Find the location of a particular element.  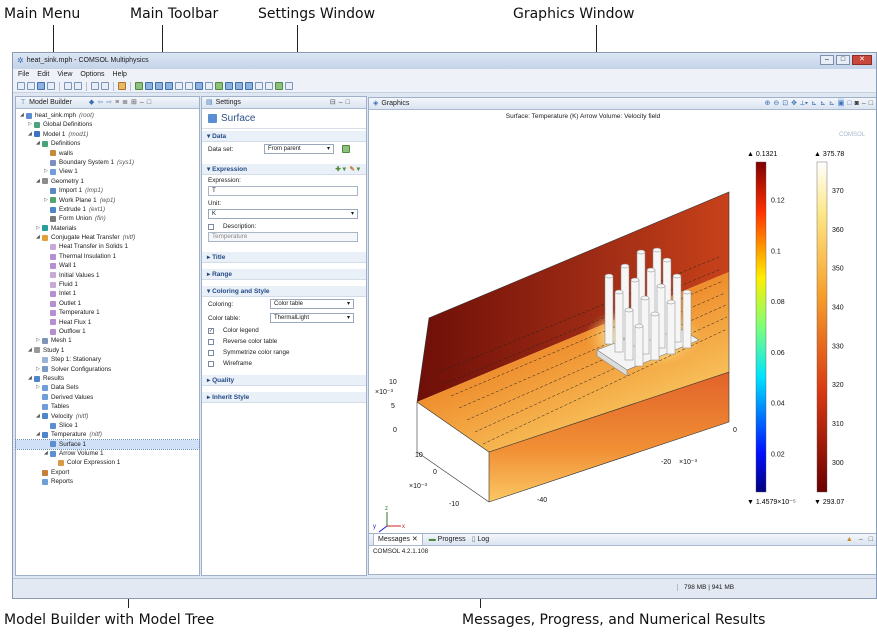

nav-back-icon: ◆ is located at coordinates (91, 102).